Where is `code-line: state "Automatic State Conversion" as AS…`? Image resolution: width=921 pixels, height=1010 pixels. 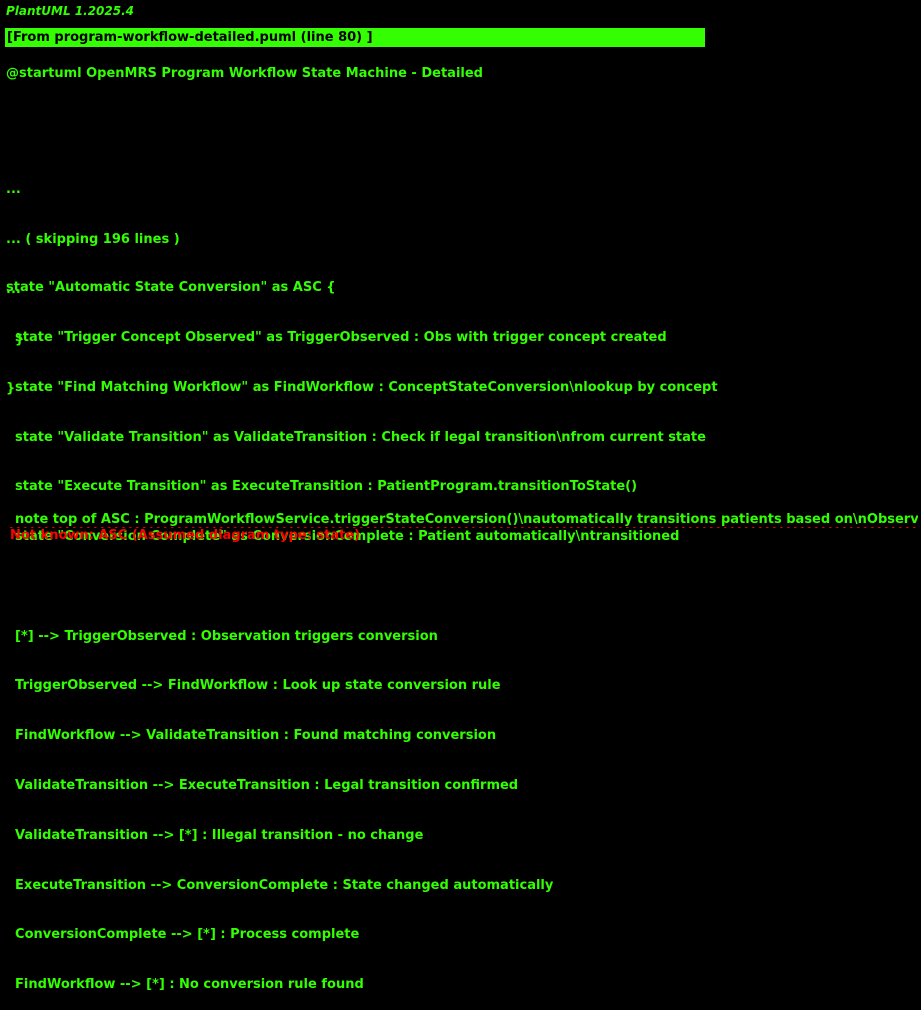 code-line: state "Automatic State Conversion" as AS… is located at coordinates (171, 288).